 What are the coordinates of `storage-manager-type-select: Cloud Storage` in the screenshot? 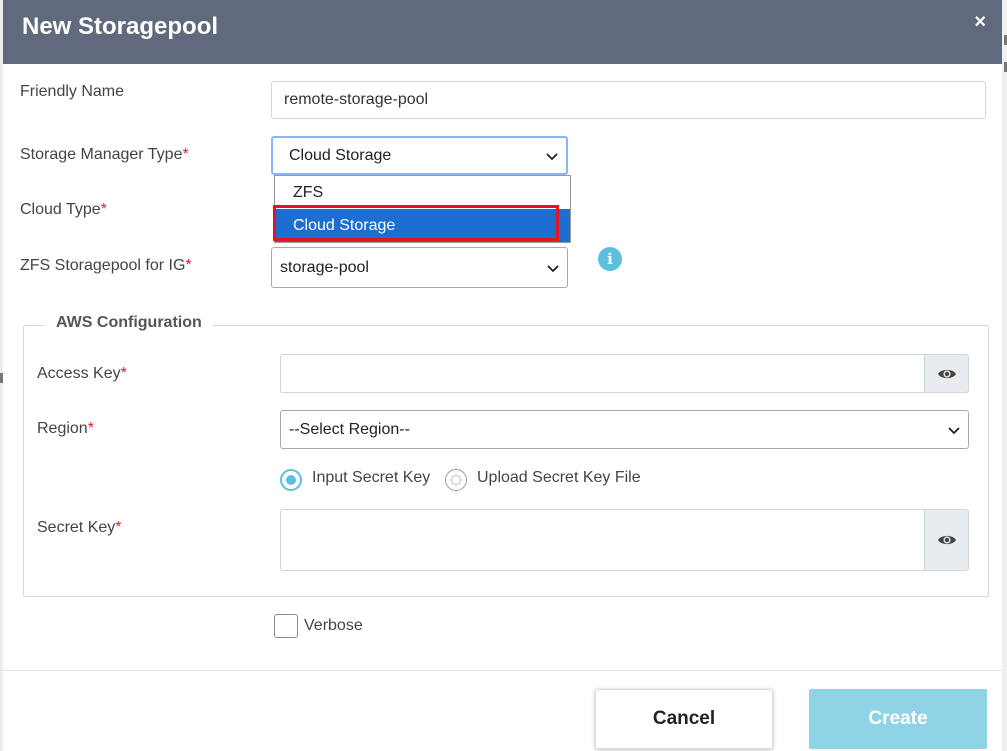 It's located at (419, 155).